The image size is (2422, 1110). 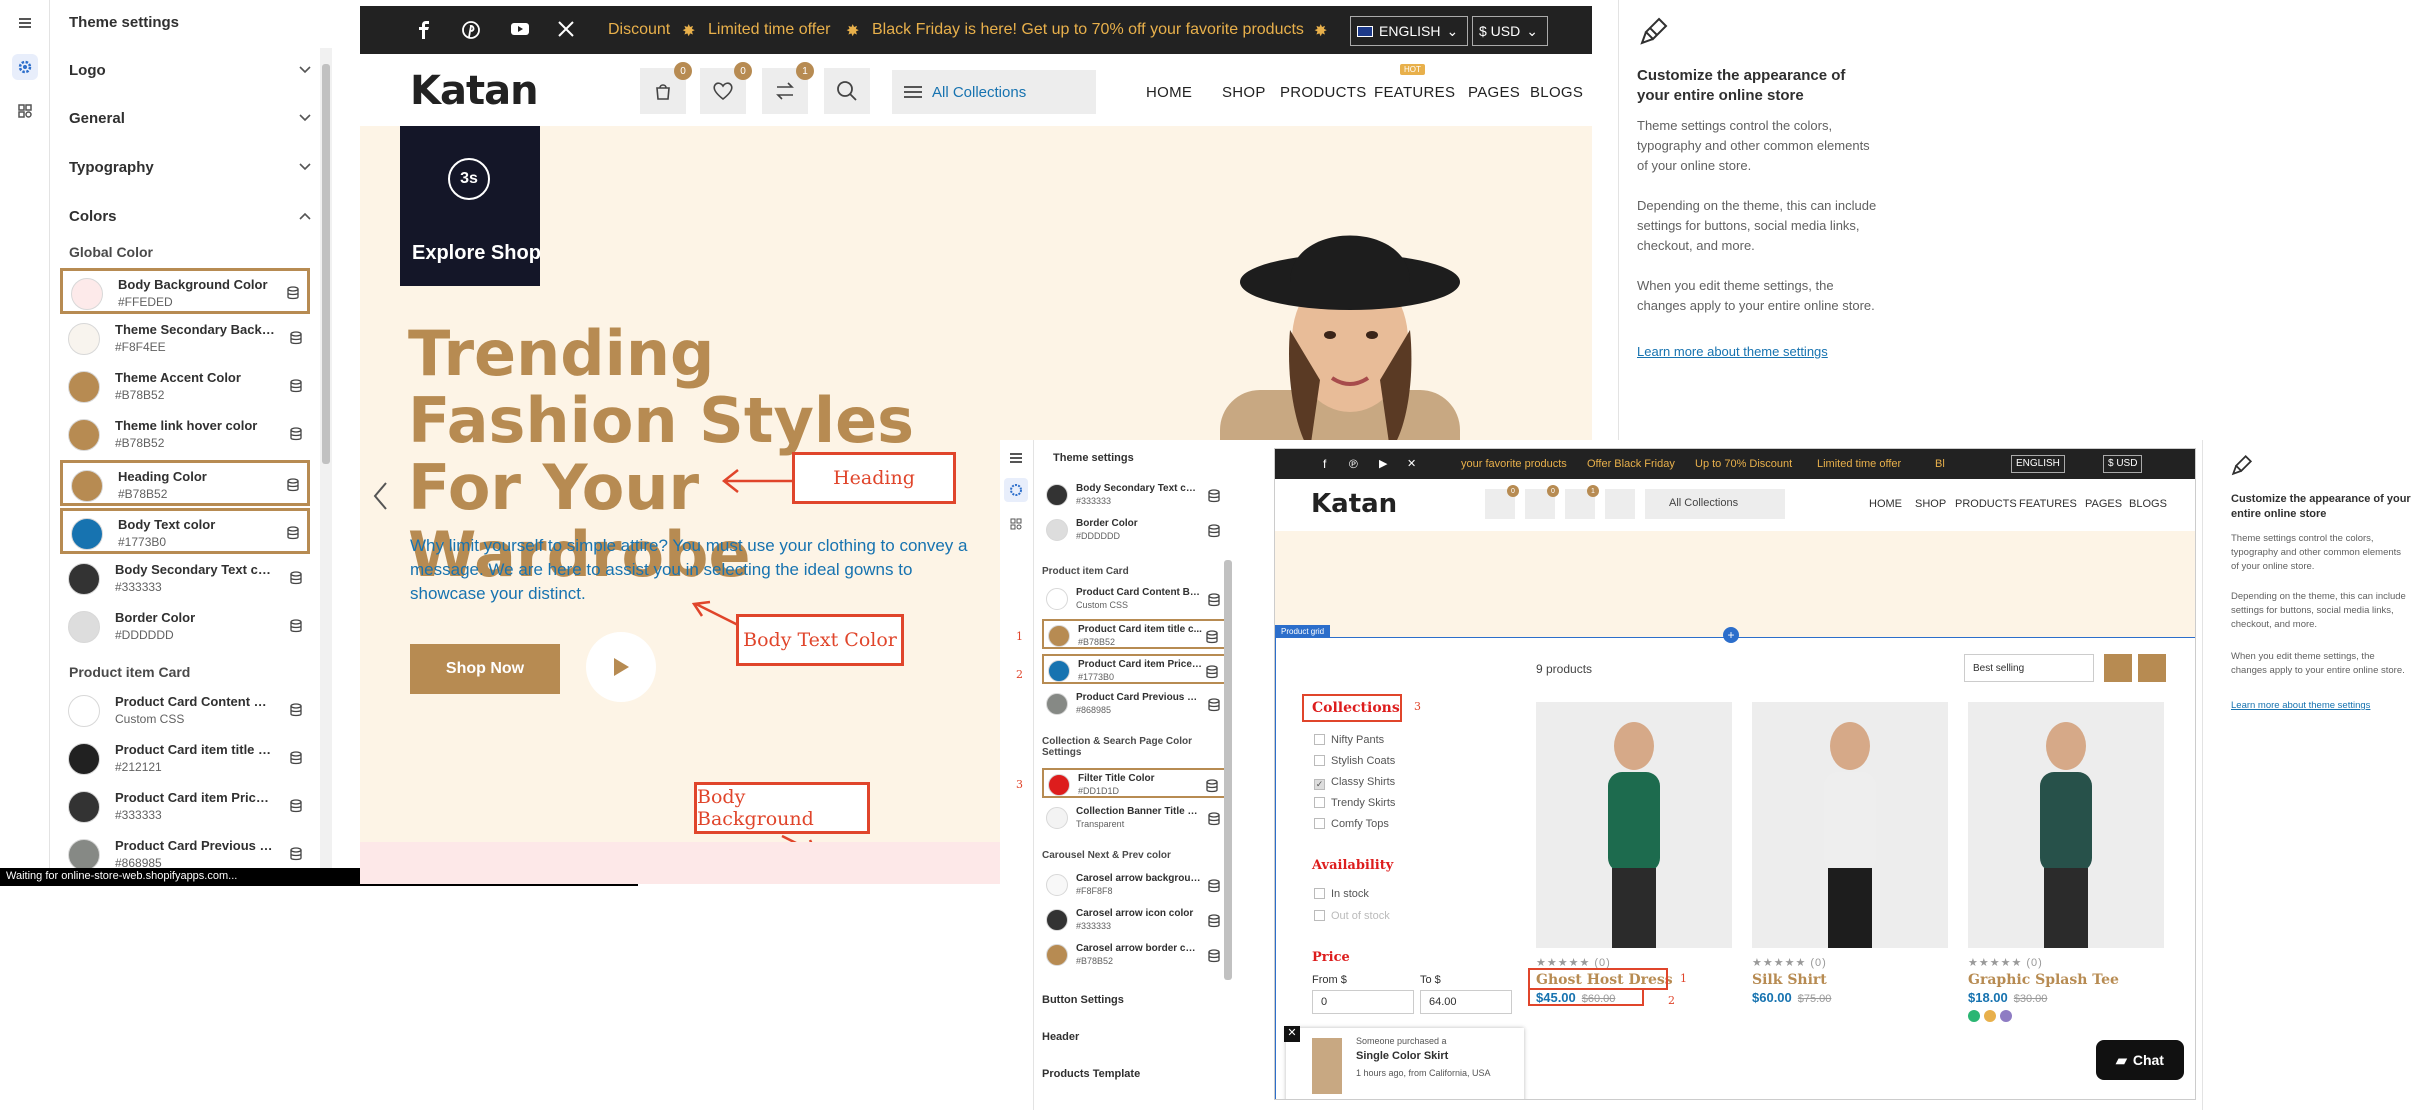 I want to click on accordion-2: Products Template, so click(x=1134, y=1074).